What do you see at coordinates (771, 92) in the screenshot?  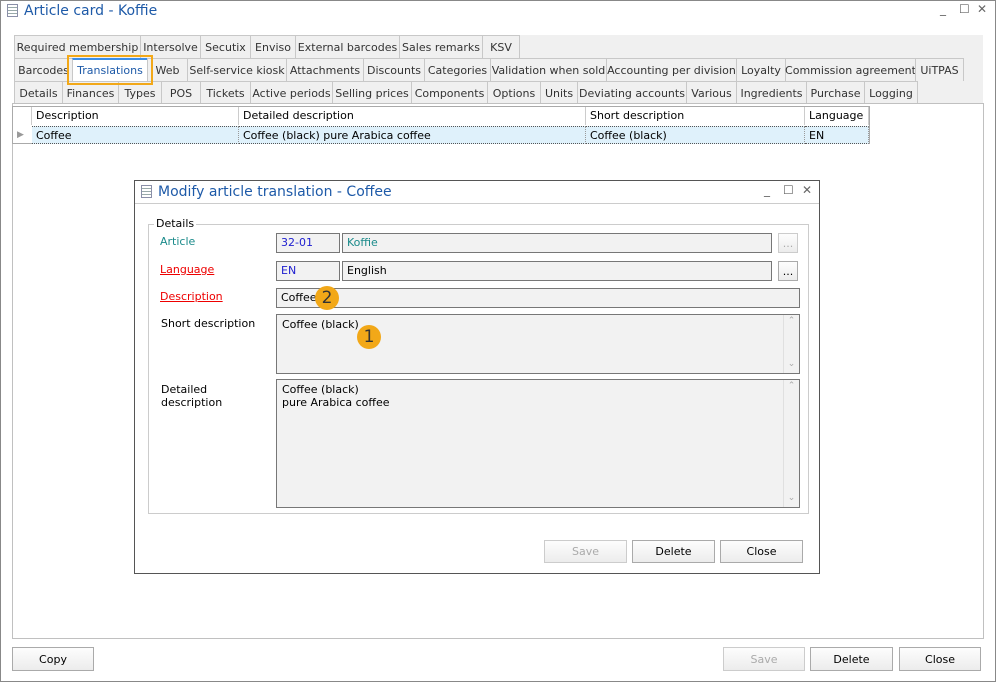 I see `tab-ingredients: Ingredients` at bounding box center [771, 92].